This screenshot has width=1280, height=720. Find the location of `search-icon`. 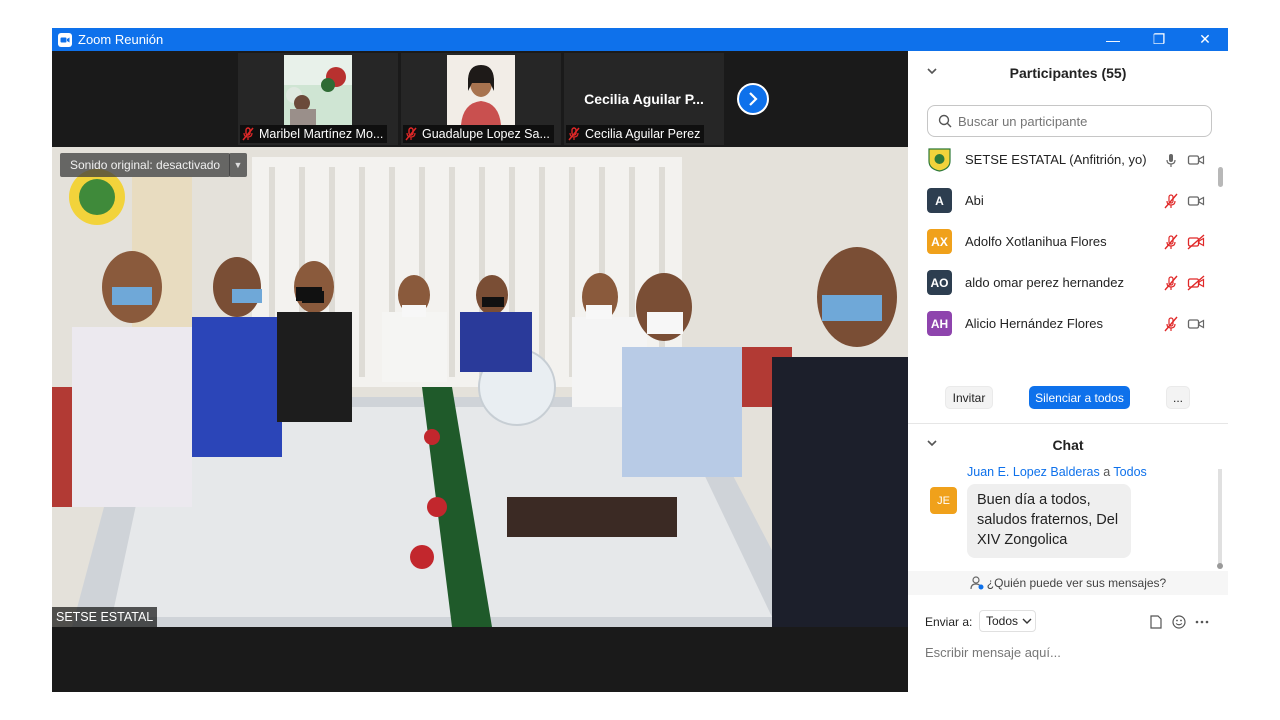

search-icon is located at coordinates (945, 121).